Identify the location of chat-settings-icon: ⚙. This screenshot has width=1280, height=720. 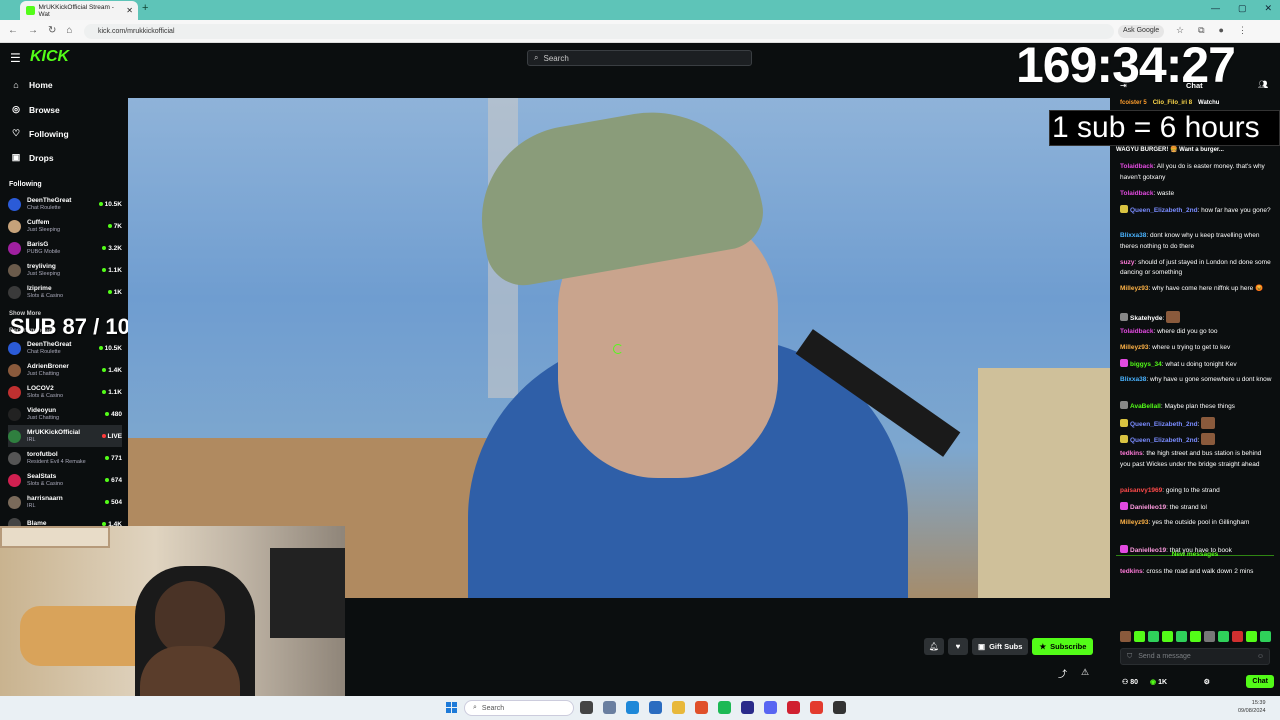
(1207, 682).